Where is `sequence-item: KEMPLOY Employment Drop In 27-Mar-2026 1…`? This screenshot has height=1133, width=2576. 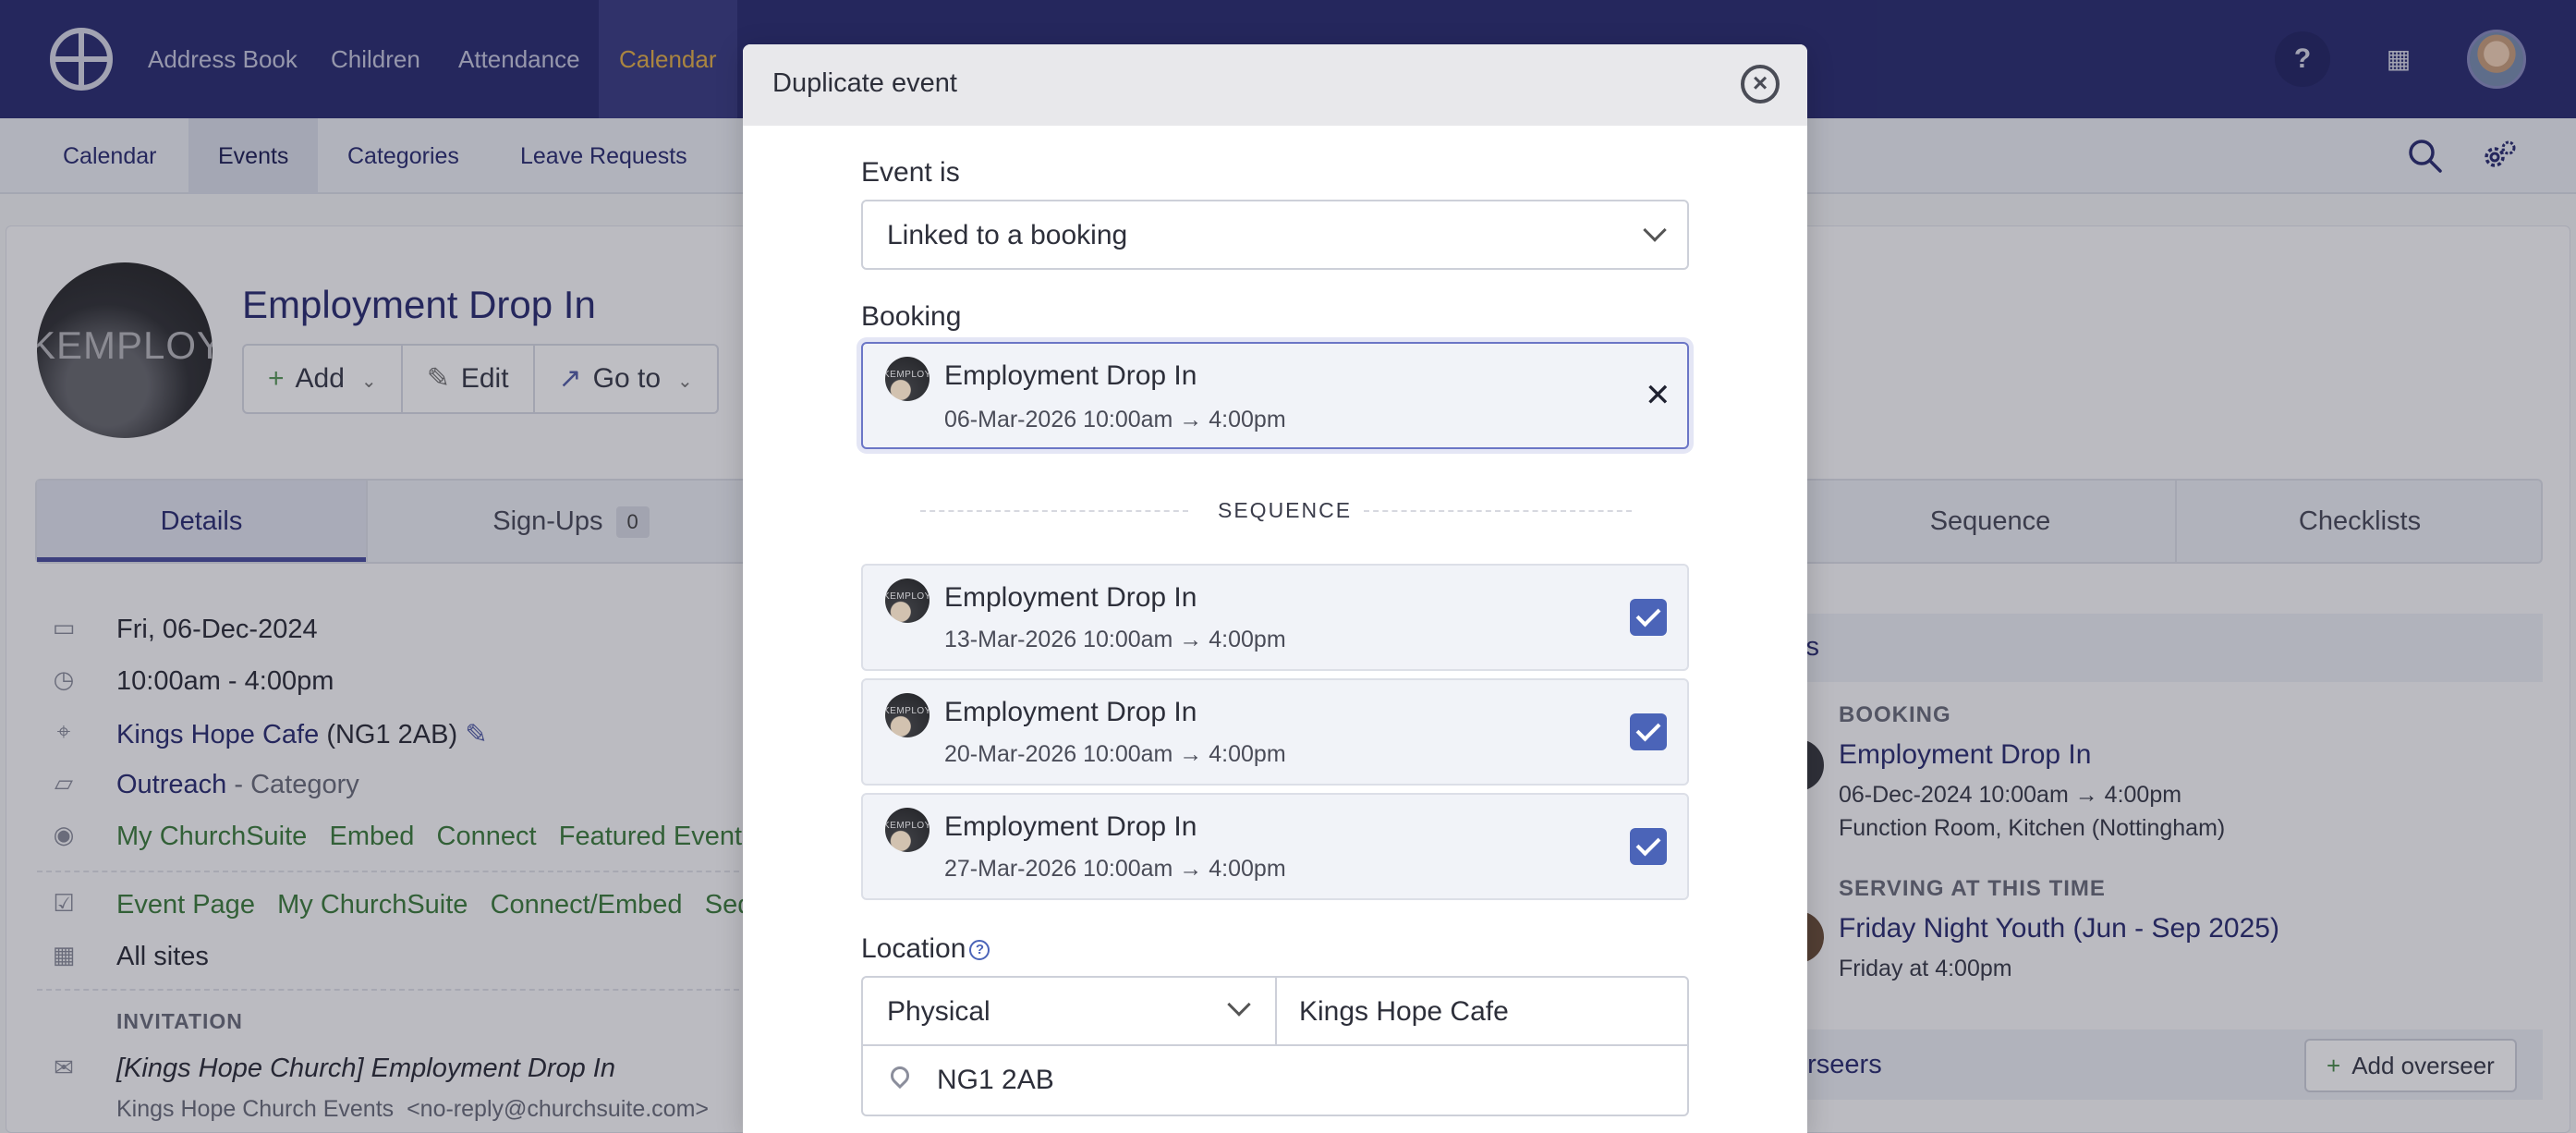 sequence-item: KEMPLOY Employment Drop In 27-Mar-2026 1… is located at coordinates (1275, 846).